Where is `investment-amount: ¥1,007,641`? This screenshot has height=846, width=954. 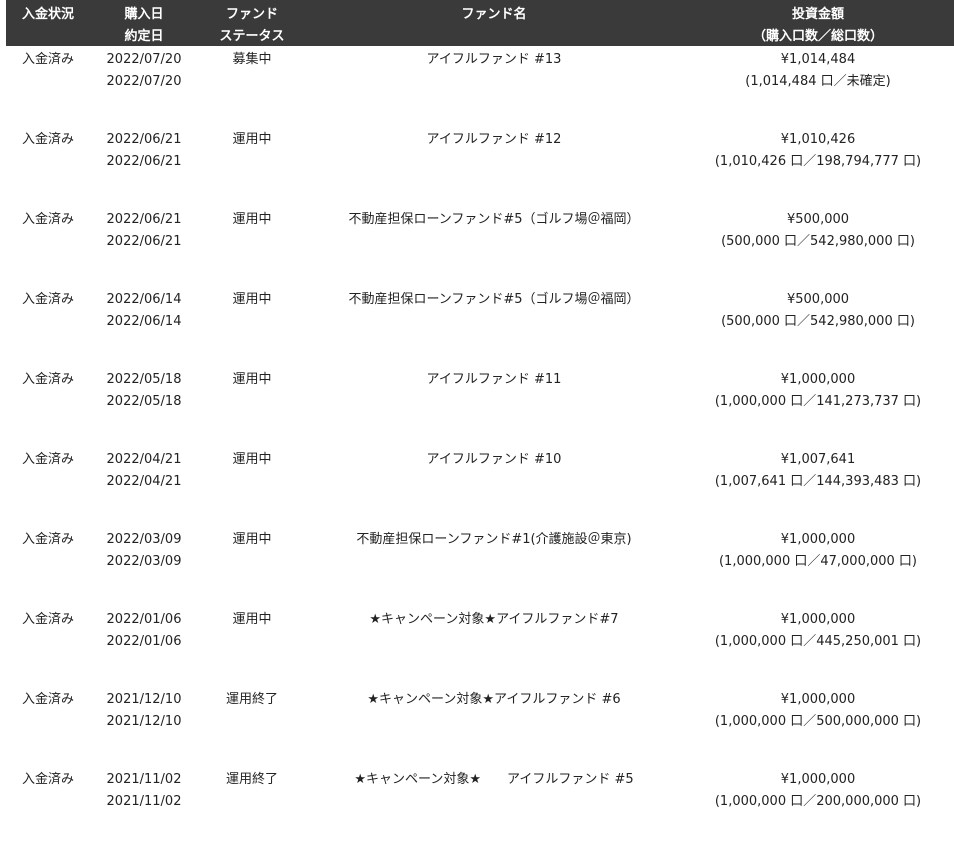
investment-amount: ¥1,007,641 is located at coordinates (818, 459).